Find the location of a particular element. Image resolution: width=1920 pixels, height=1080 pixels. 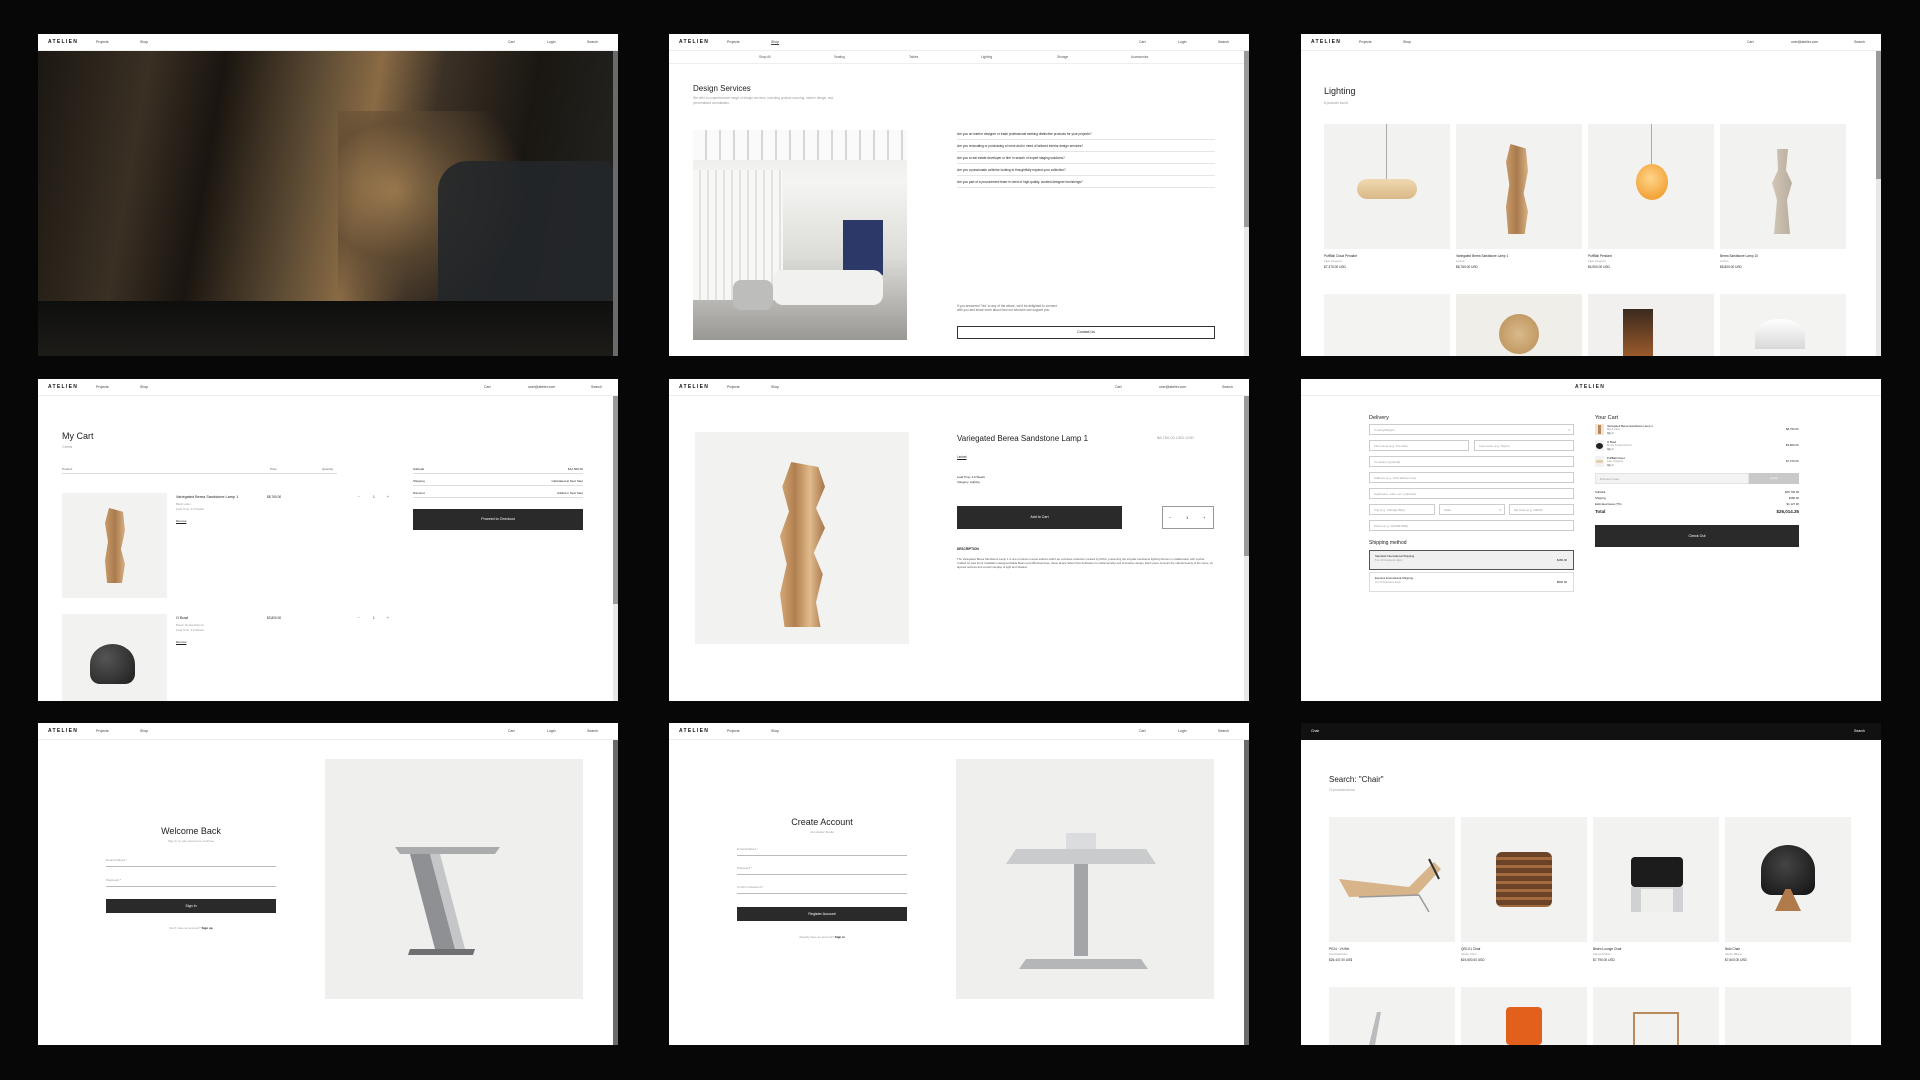

subnav-item: Shop All is located at coordinates (765, 57).